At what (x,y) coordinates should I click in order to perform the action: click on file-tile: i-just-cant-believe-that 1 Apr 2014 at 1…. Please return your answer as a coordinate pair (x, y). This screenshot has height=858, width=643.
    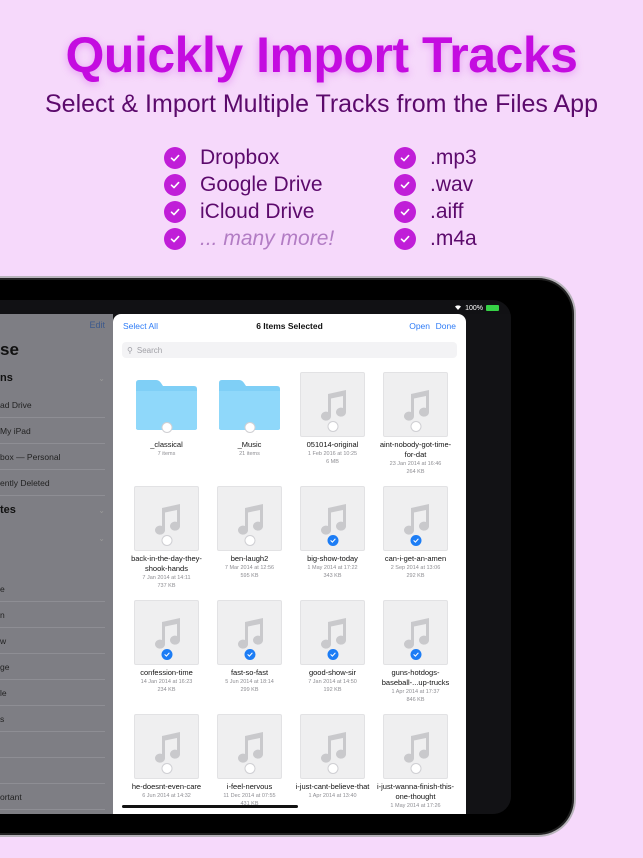
    Looking at the image, I should click on (332, 764).